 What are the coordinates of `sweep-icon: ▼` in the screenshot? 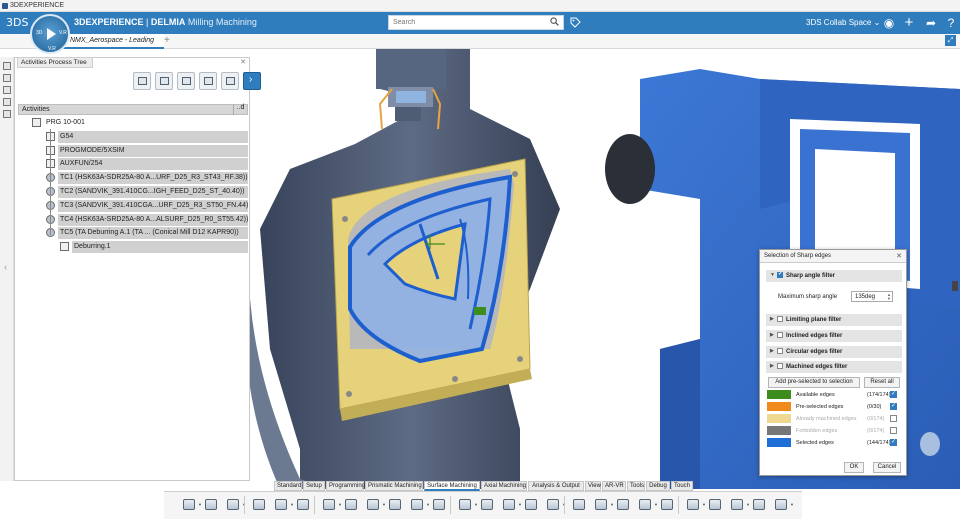 It's located at (420, 505).